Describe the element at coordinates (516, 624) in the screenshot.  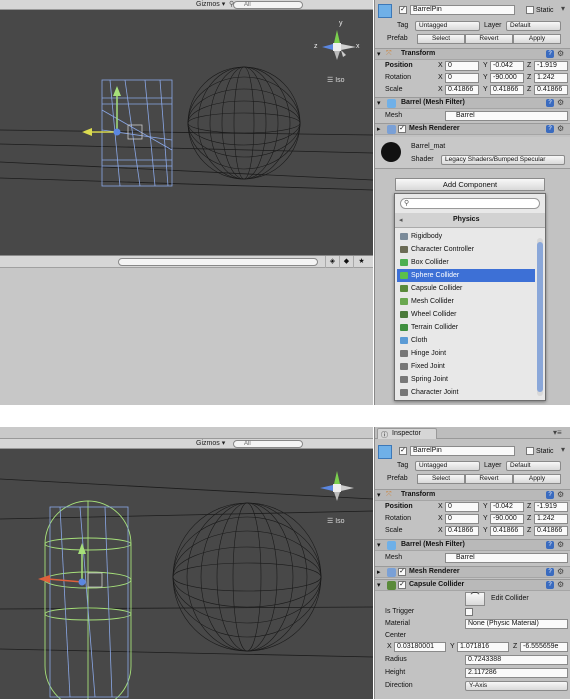
I see `physic-material-field: None (Physic Material)` at that location.